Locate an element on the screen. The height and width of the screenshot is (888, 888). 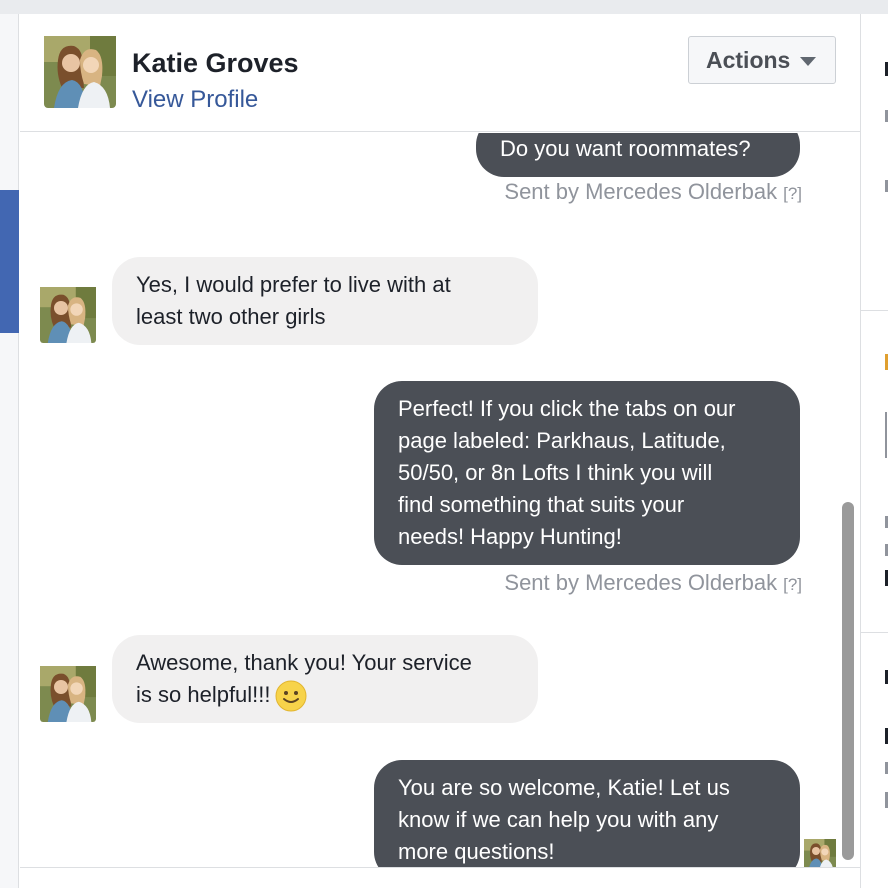
slightly-smiling-face-icon is located at coordinates (291, 696).